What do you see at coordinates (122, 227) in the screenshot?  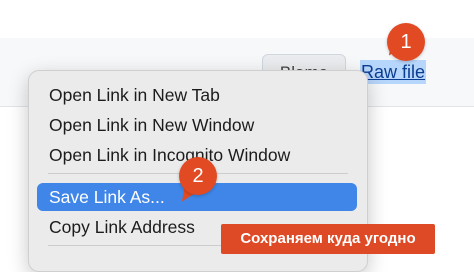 I see `menu-item-label: Copy Link Address` at bounding box center [122, 227].